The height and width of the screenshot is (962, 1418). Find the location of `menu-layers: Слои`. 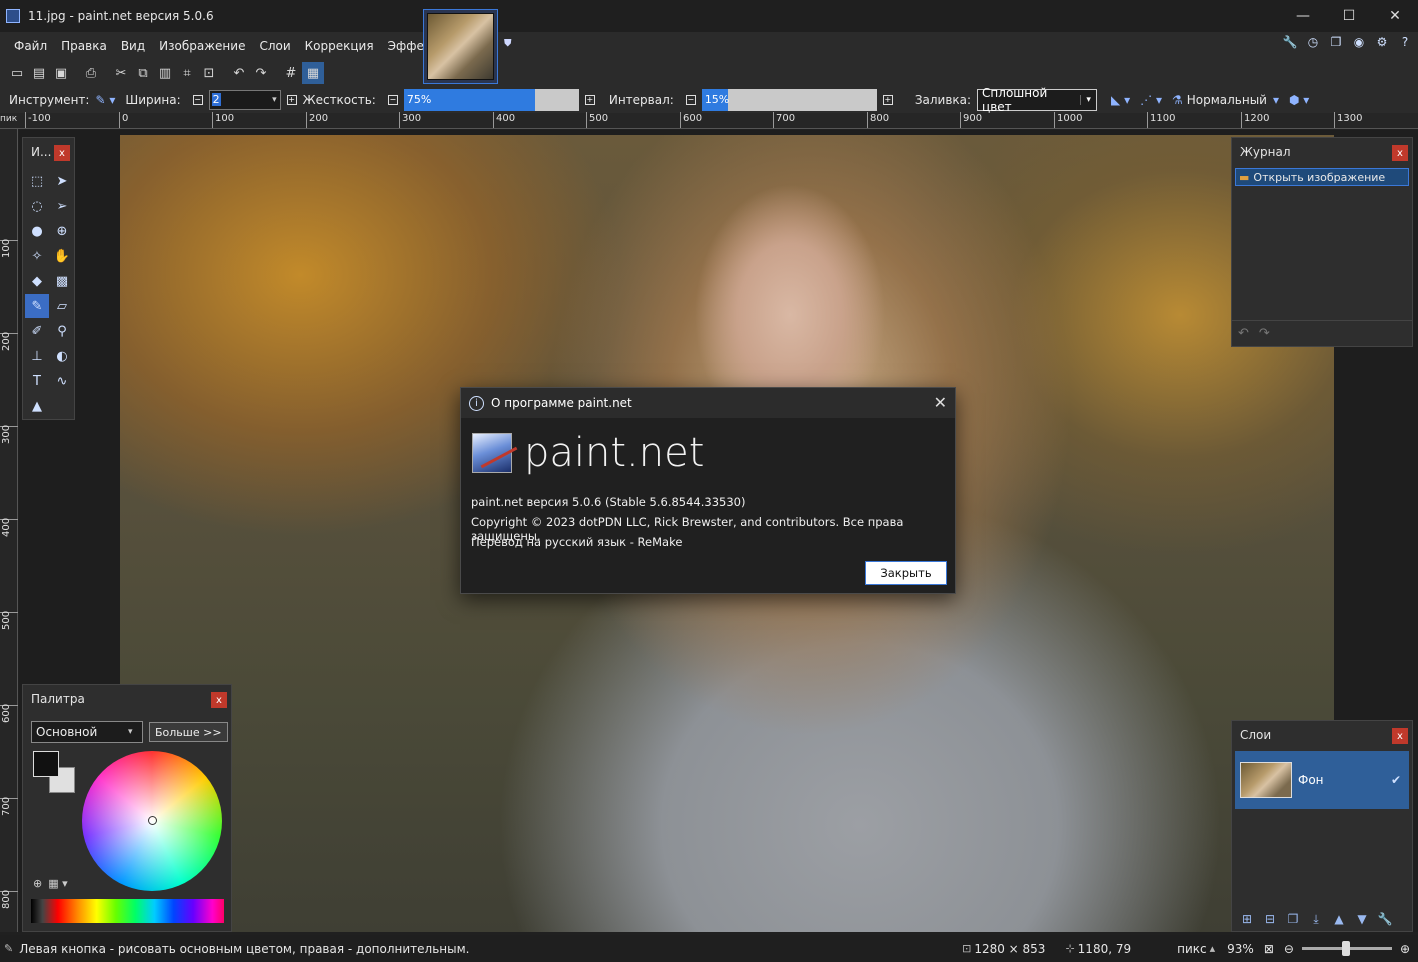

menu-layers: Слои is located at coordinates (274, 46).